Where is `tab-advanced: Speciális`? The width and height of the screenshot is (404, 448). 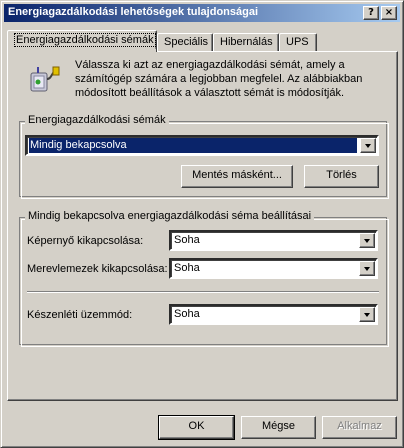 tab-advanced: Speciális is located at coordinates (185, 42).